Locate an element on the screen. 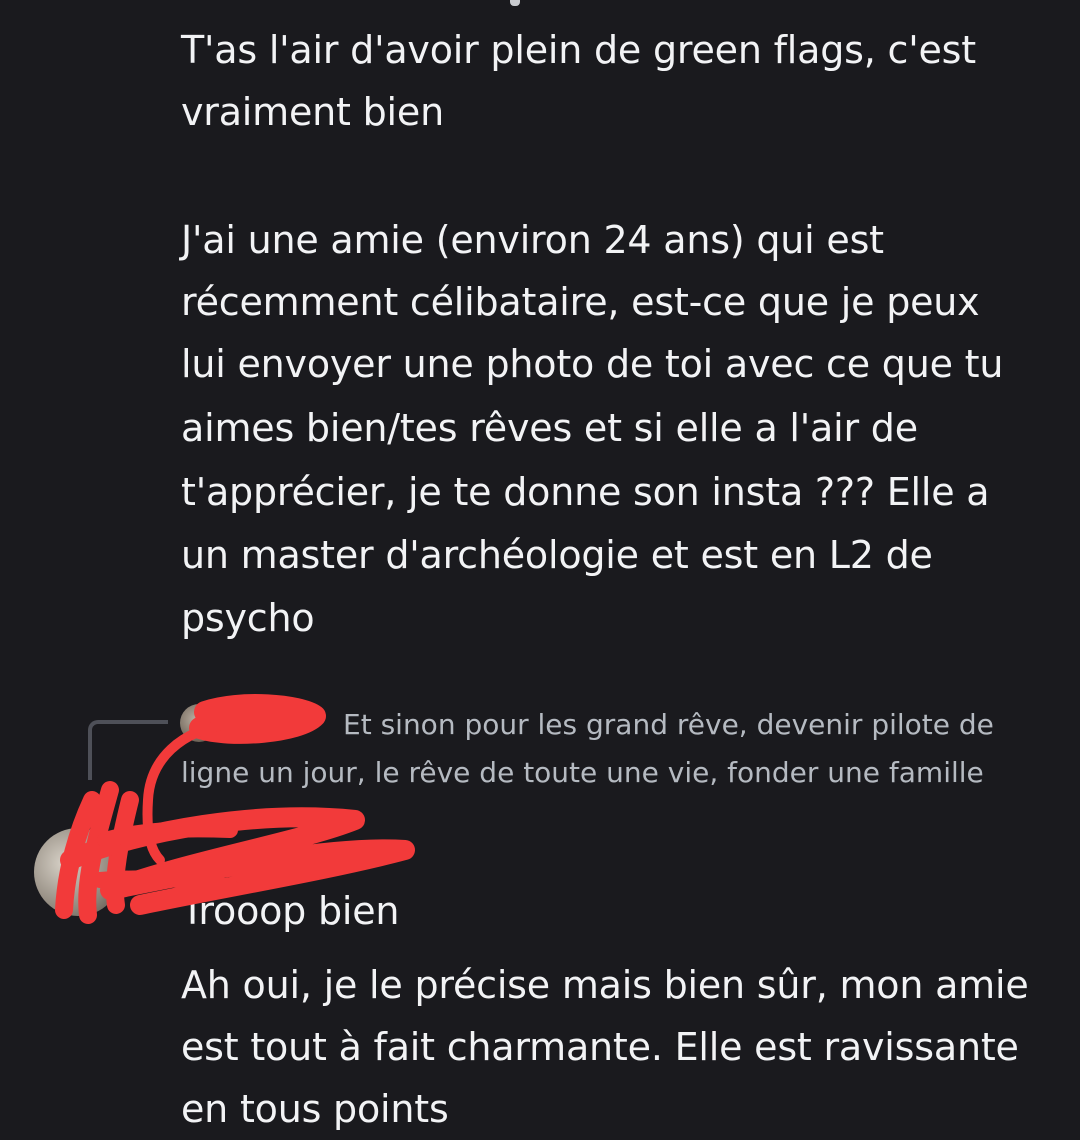 The height and width of the screenshot is (1140, 1080). reply-author-avatar is located at coordinates (199, 723).